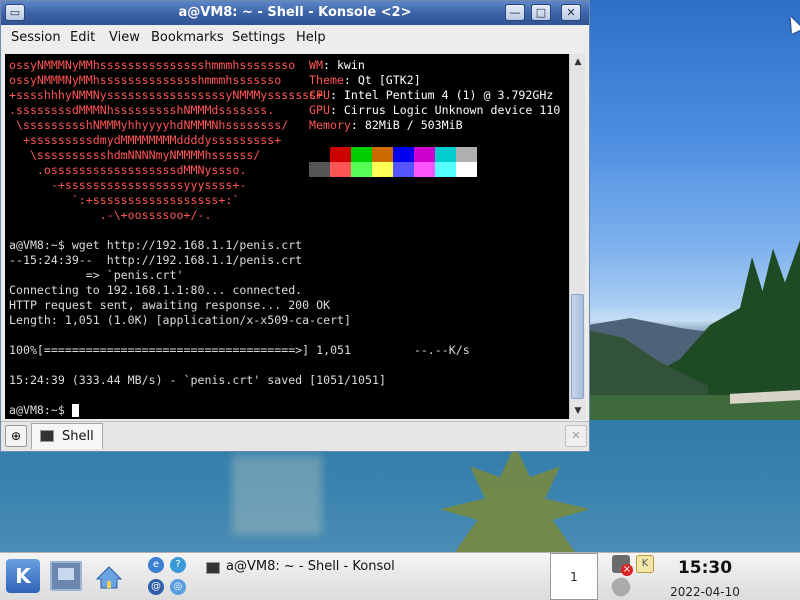 The image size is (800, 600). I want to click on taskbar-window-title: a@VM8: ~ - Shell - Konsol, so click(310, 566).